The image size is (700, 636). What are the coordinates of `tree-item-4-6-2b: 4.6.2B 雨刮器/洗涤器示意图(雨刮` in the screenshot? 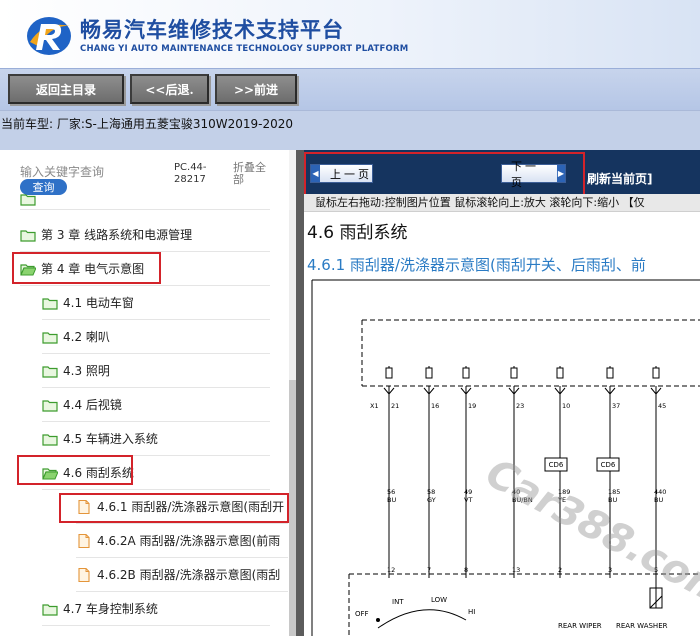 It's located at (182, 575).